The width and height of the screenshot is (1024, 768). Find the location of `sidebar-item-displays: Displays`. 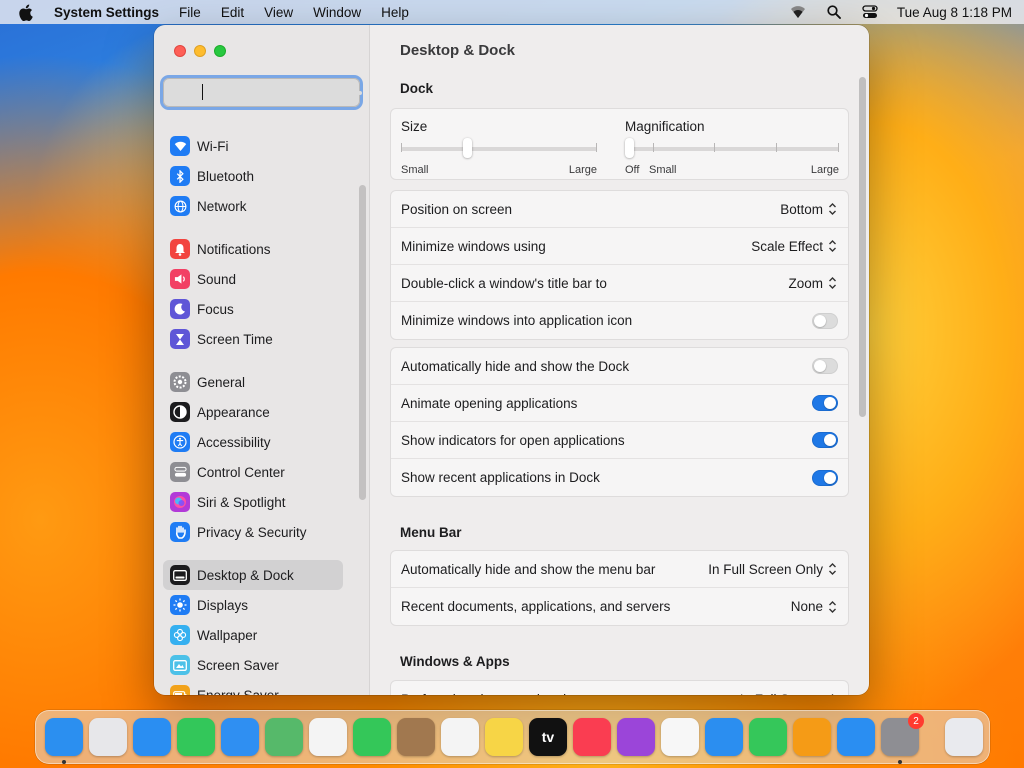

sidebar-item-displays: Displays is located at coordinates (257, 605).